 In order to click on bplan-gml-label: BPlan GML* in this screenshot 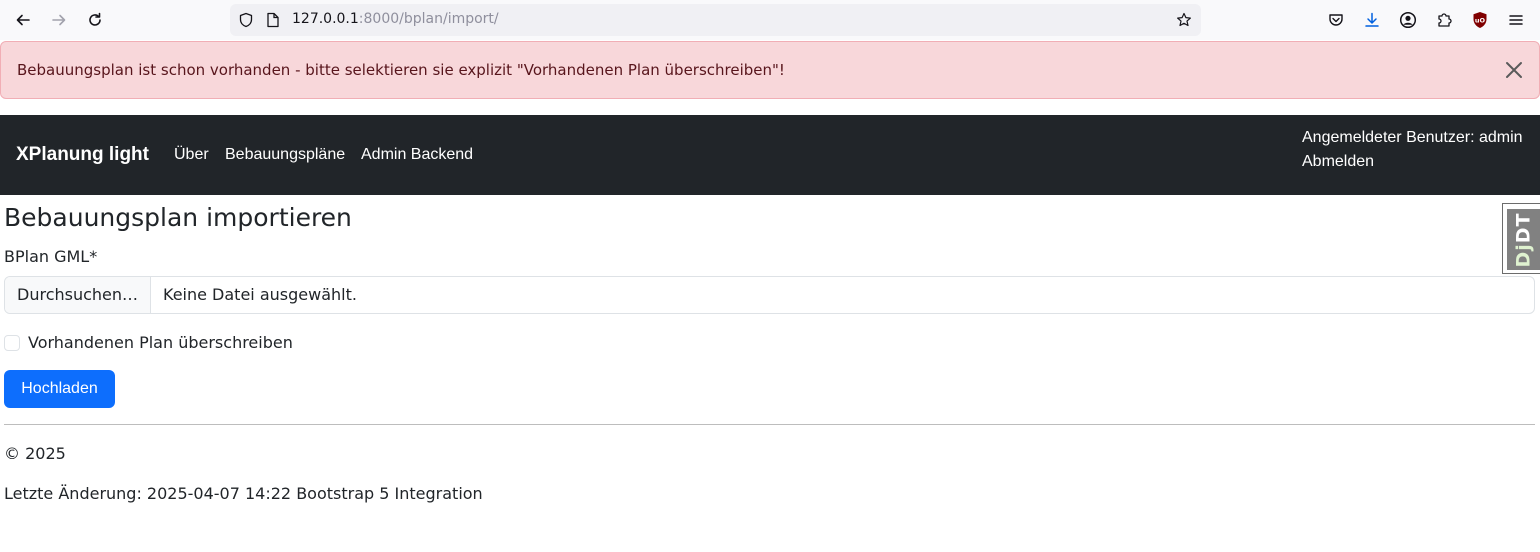, I will do `click(51, 256)`.